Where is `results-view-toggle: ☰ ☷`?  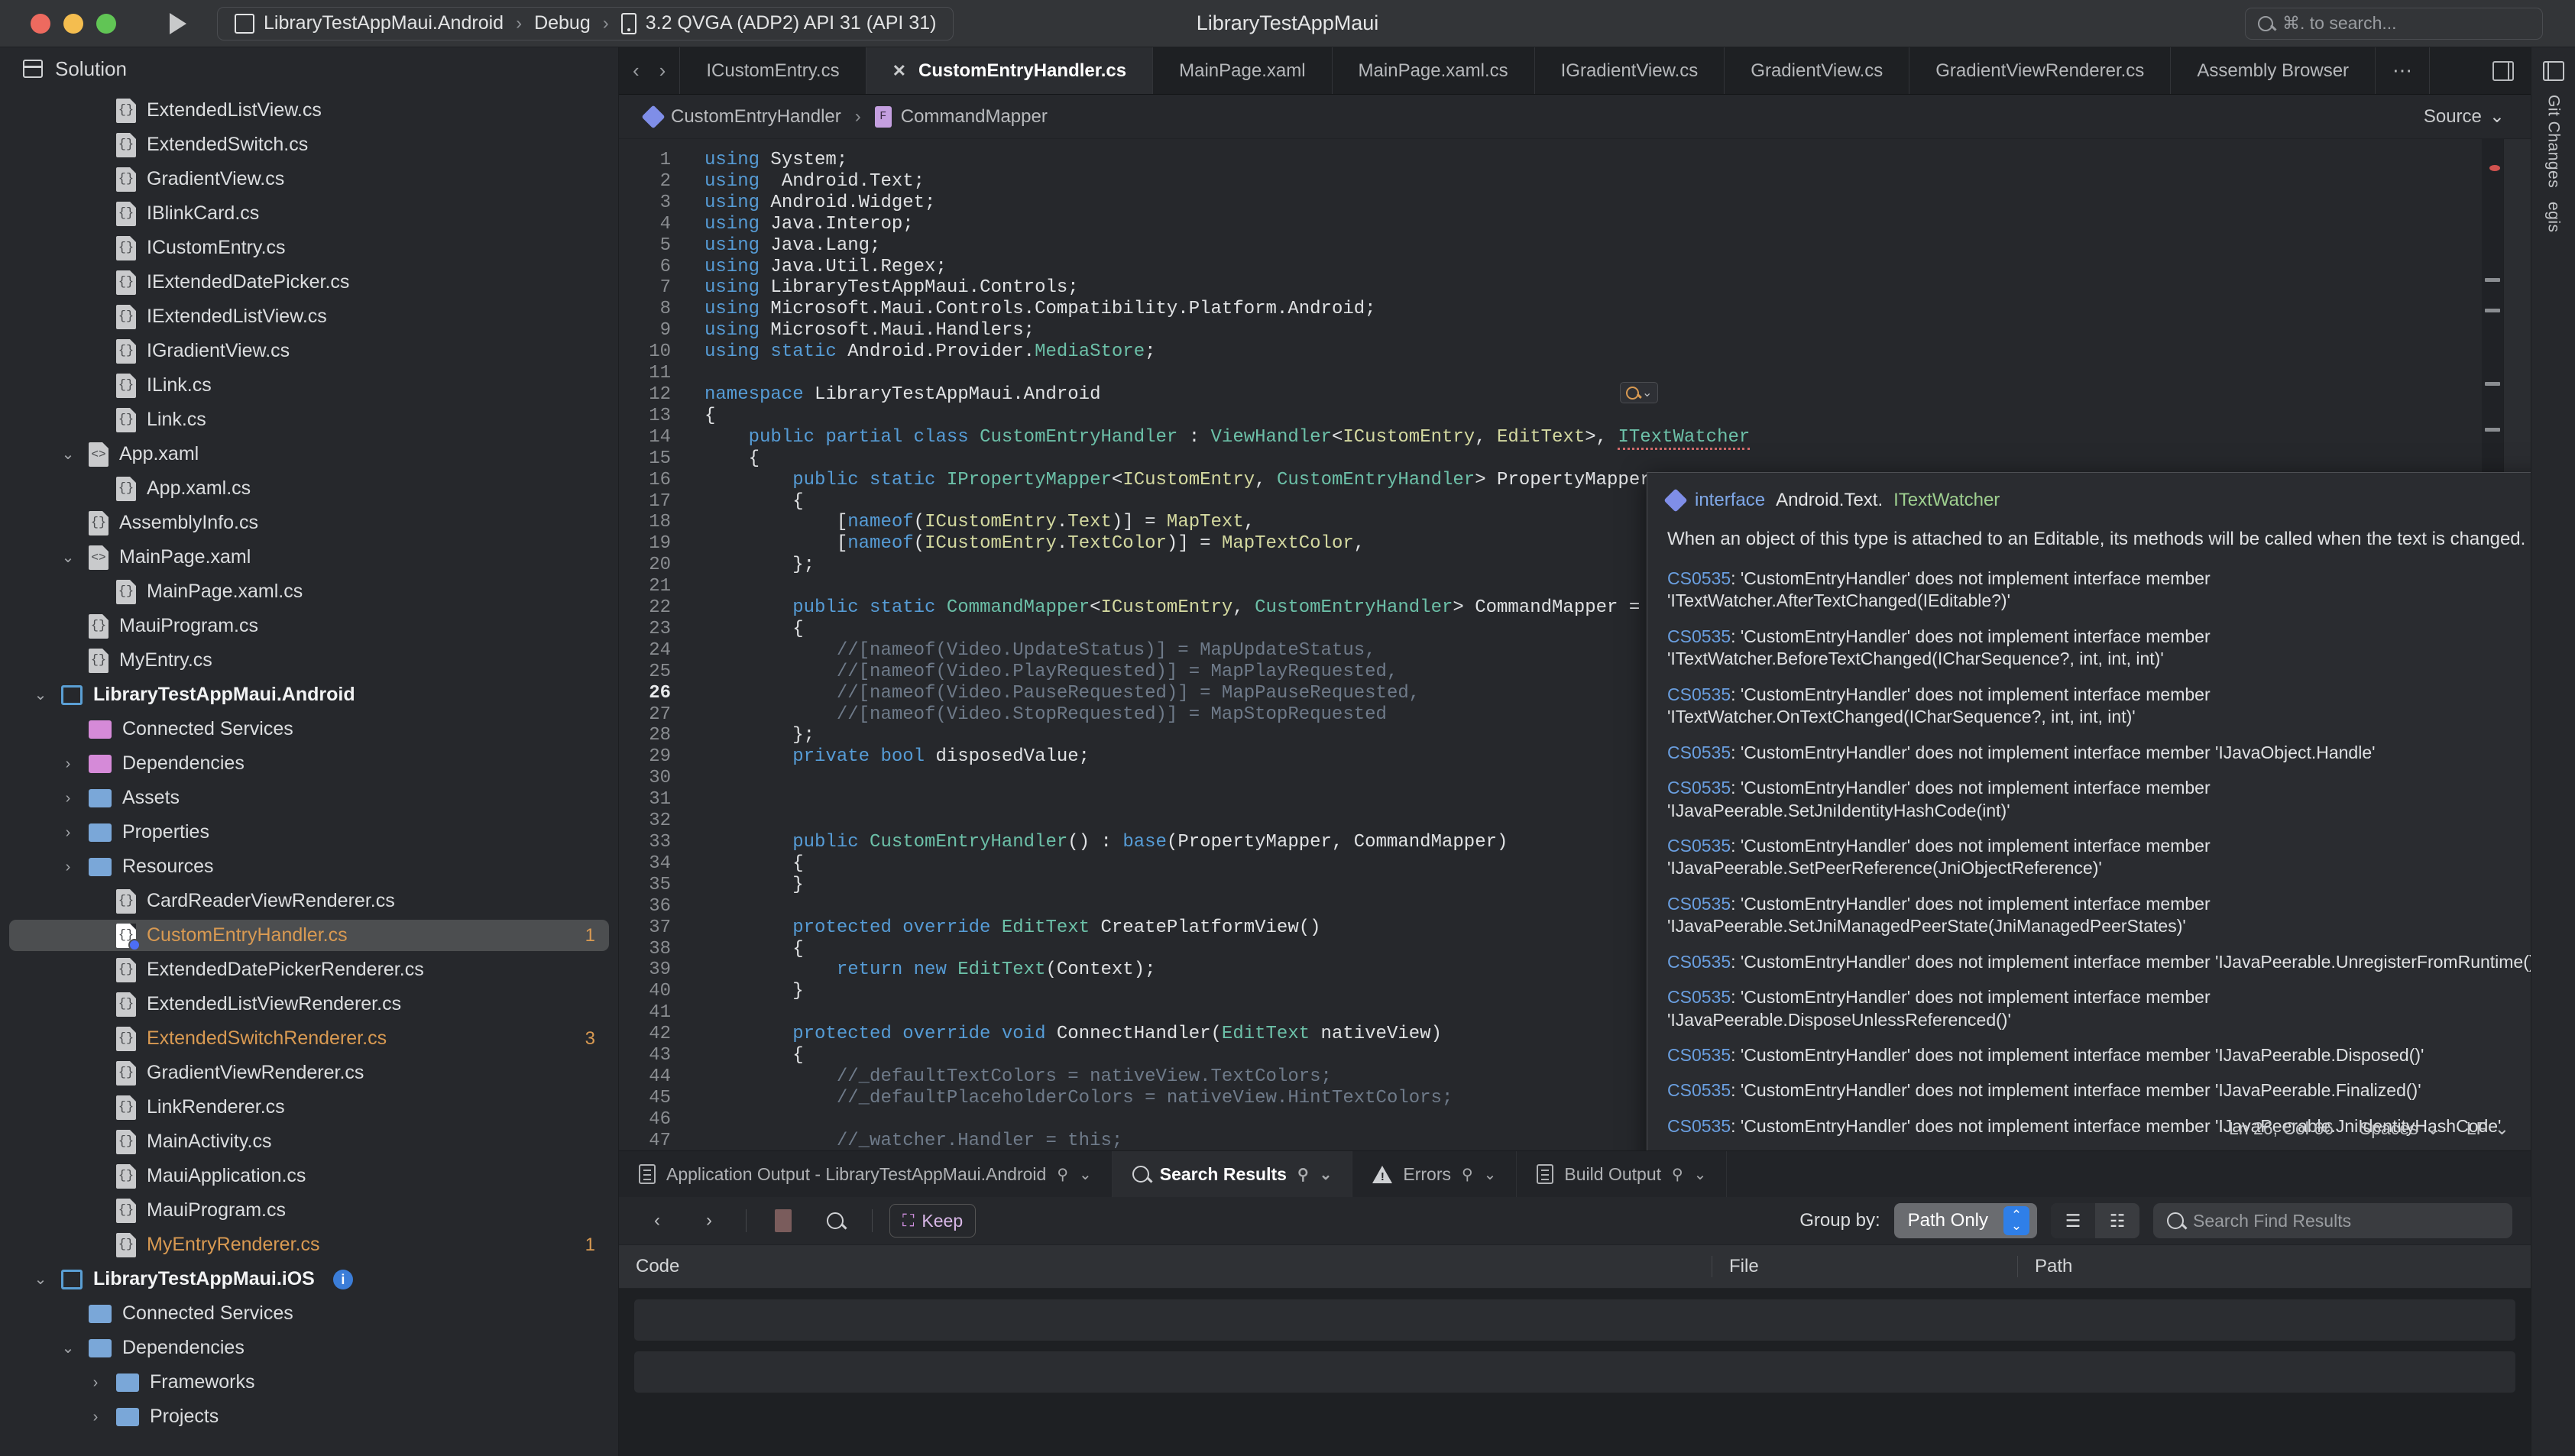 results-view-toggle: ☰ ☷ is located at coordinates (2095, 1221).